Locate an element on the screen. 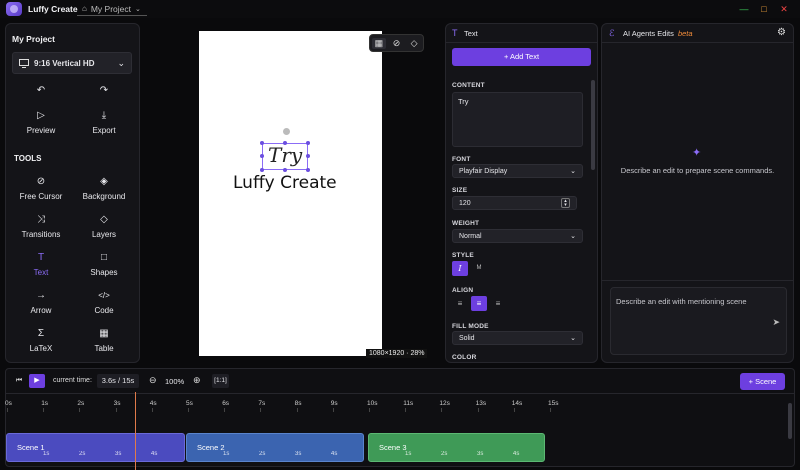 This screenshot has width=800, height=470. redo-button: ↷ is located at coordinates (104, 93).